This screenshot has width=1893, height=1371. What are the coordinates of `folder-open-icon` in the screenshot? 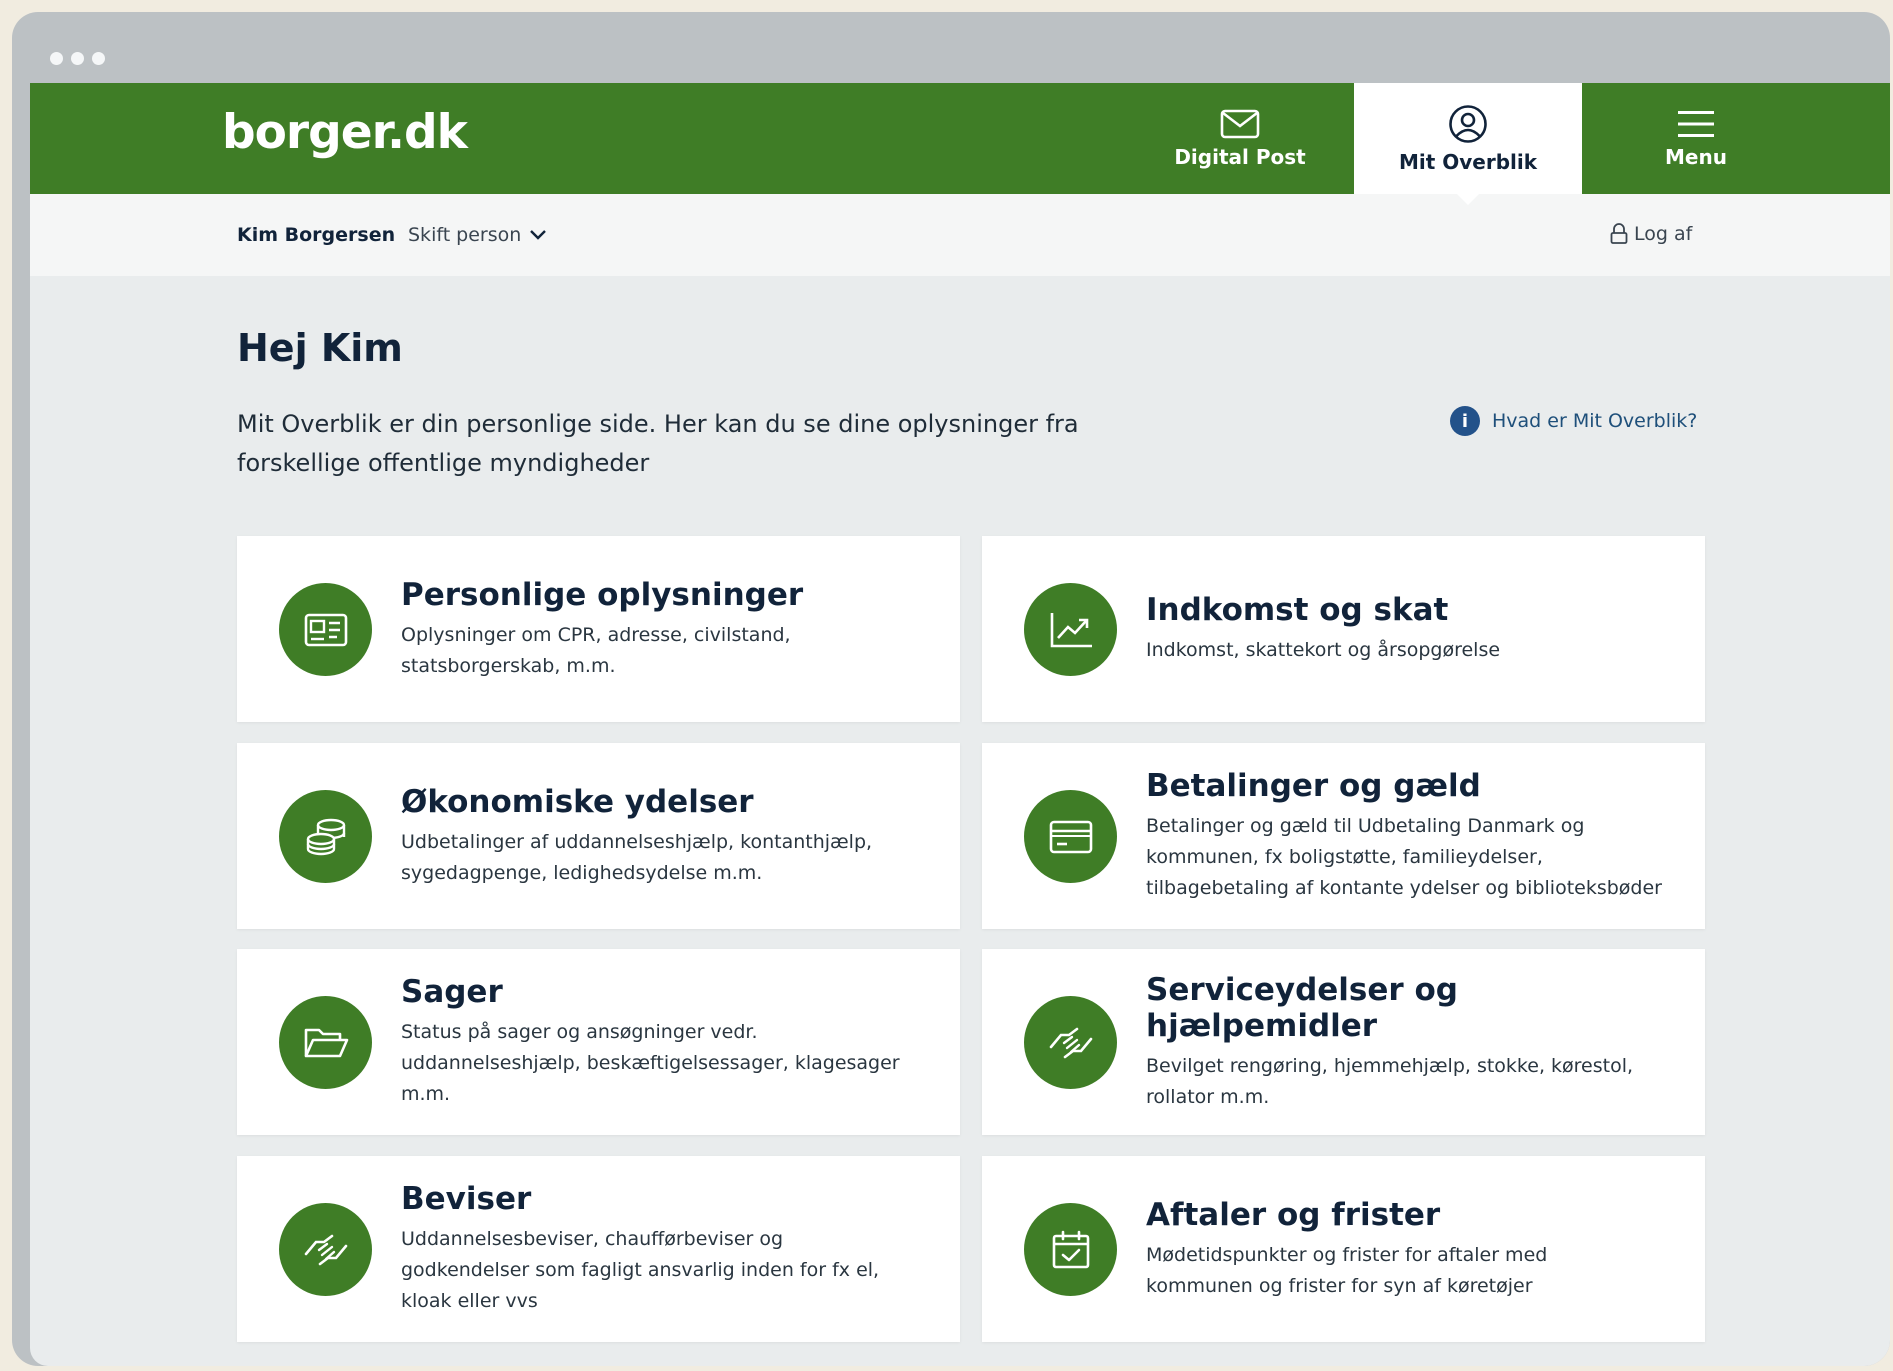 It's located at (326, 1042).